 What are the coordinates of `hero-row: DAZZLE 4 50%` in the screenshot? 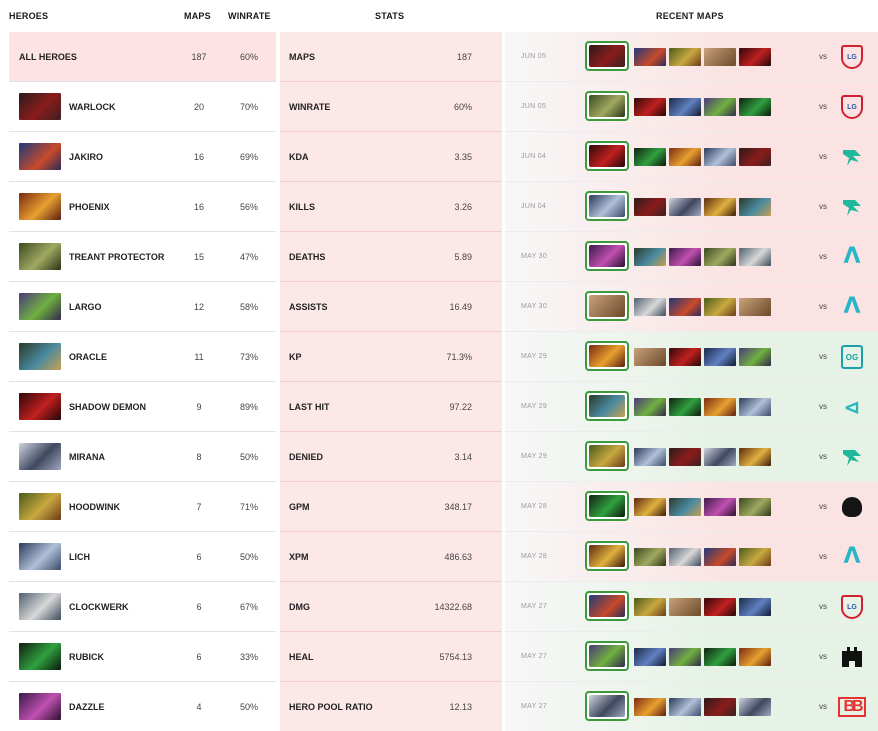 It's located at (142, 706).